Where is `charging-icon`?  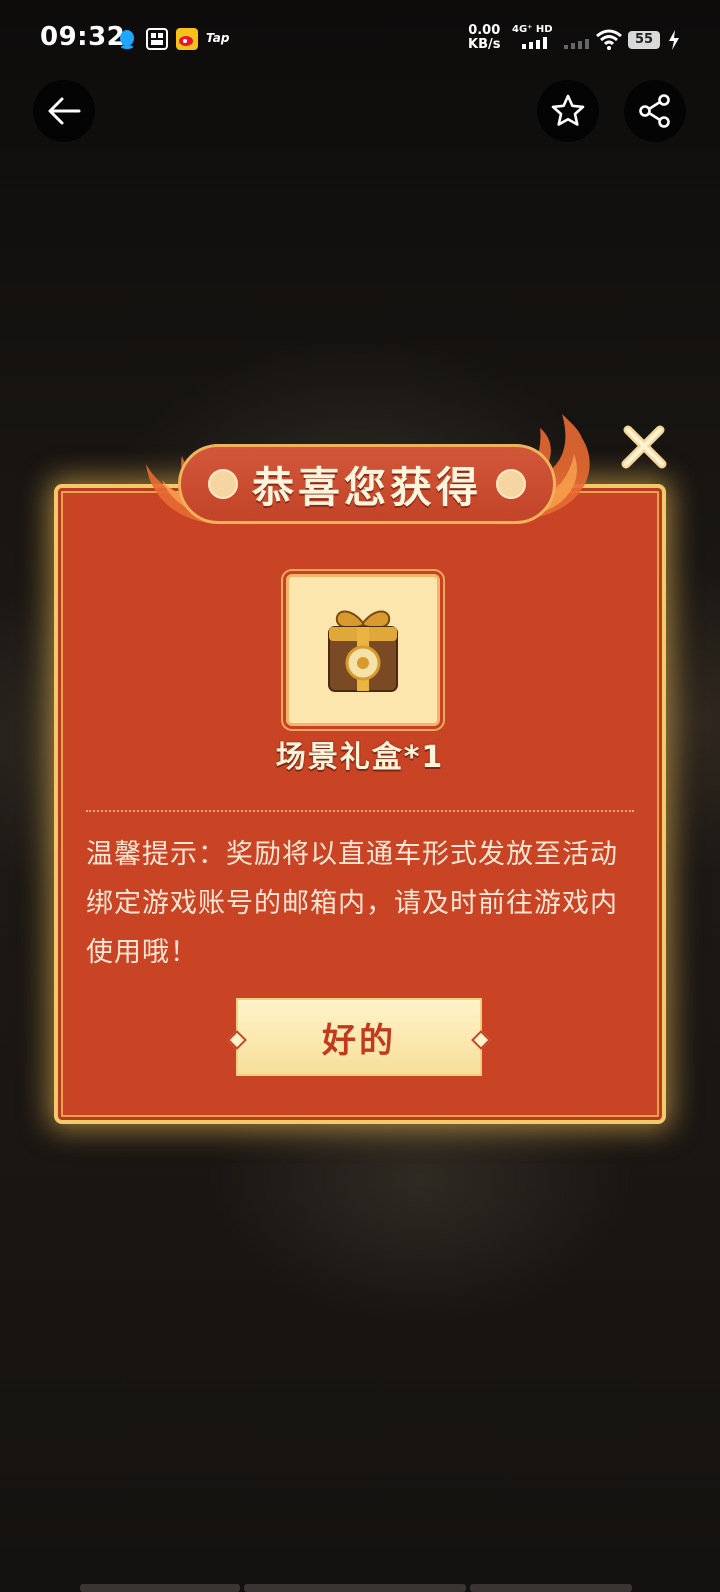
charging-icon is located at coordinates (674, 40).